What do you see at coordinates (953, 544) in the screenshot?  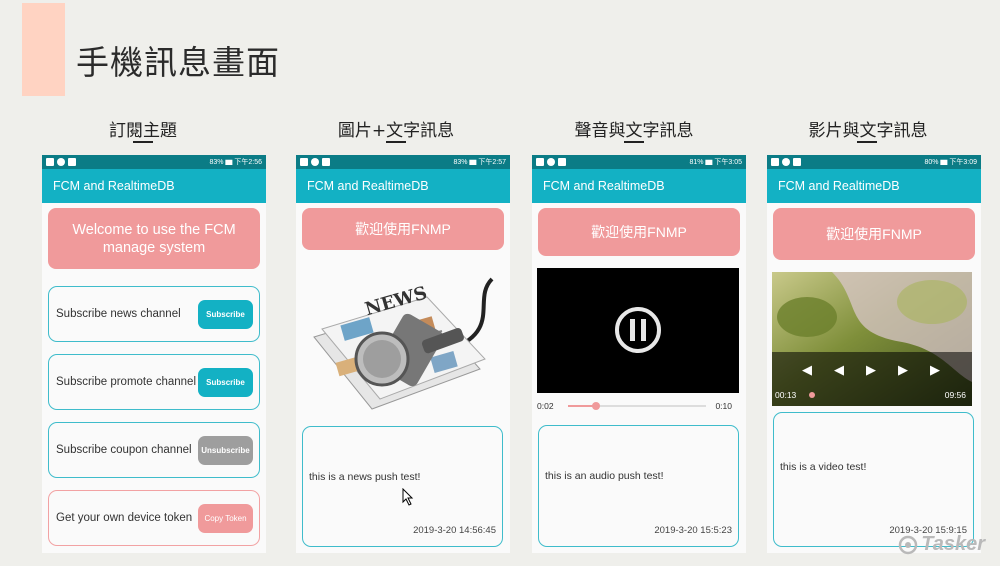 I see `watermark-text: Tasker` at bounding box center [953, 544].